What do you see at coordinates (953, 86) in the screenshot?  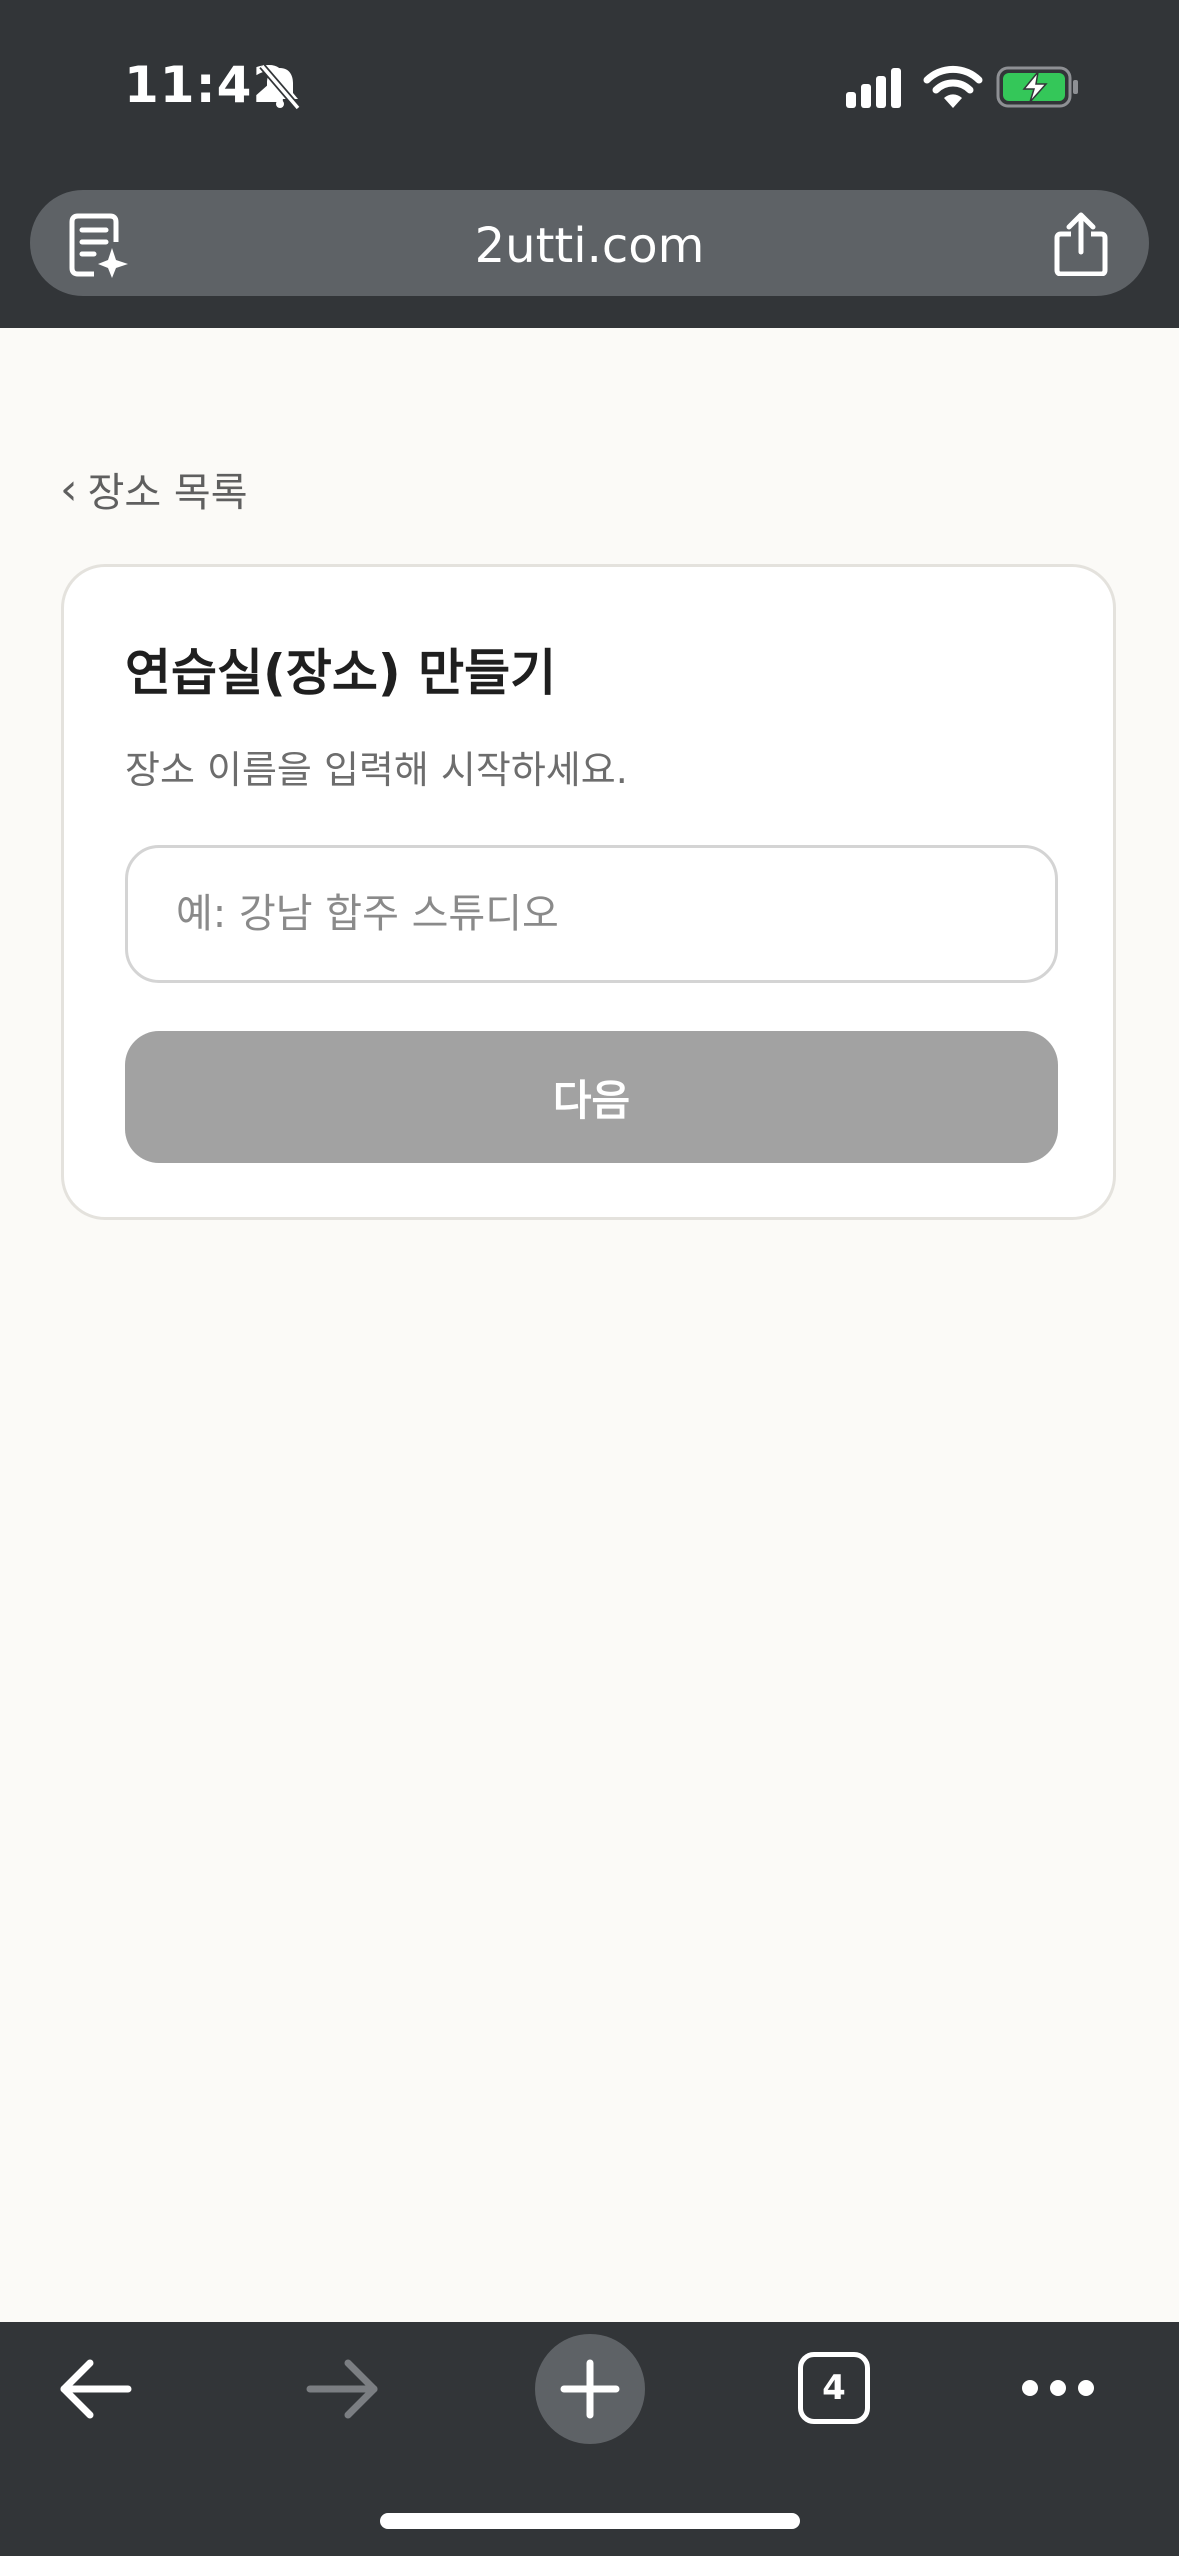 I see `wifi-icon` at bounding box center [953, 86].